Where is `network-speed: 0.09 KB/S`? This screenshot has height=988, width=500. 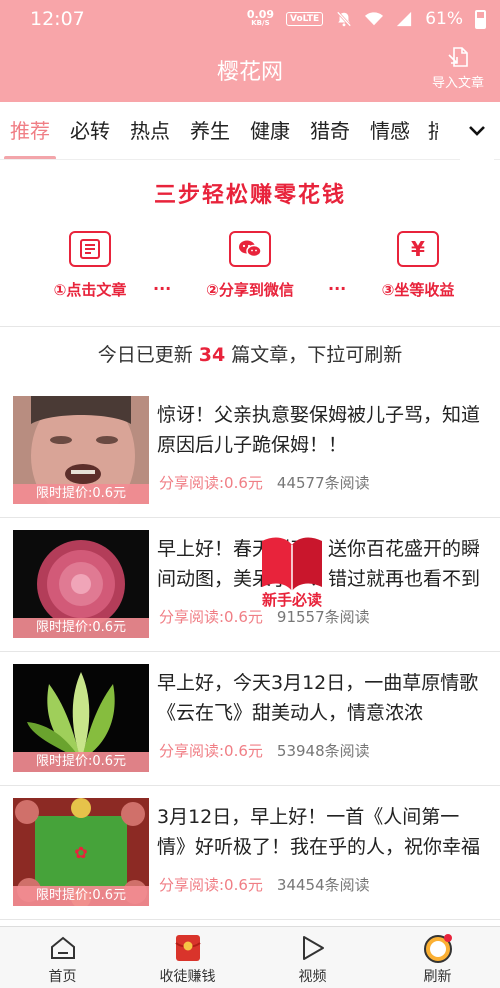 network-speed: 0.09 KB/S is located at coordinates (260, 17).